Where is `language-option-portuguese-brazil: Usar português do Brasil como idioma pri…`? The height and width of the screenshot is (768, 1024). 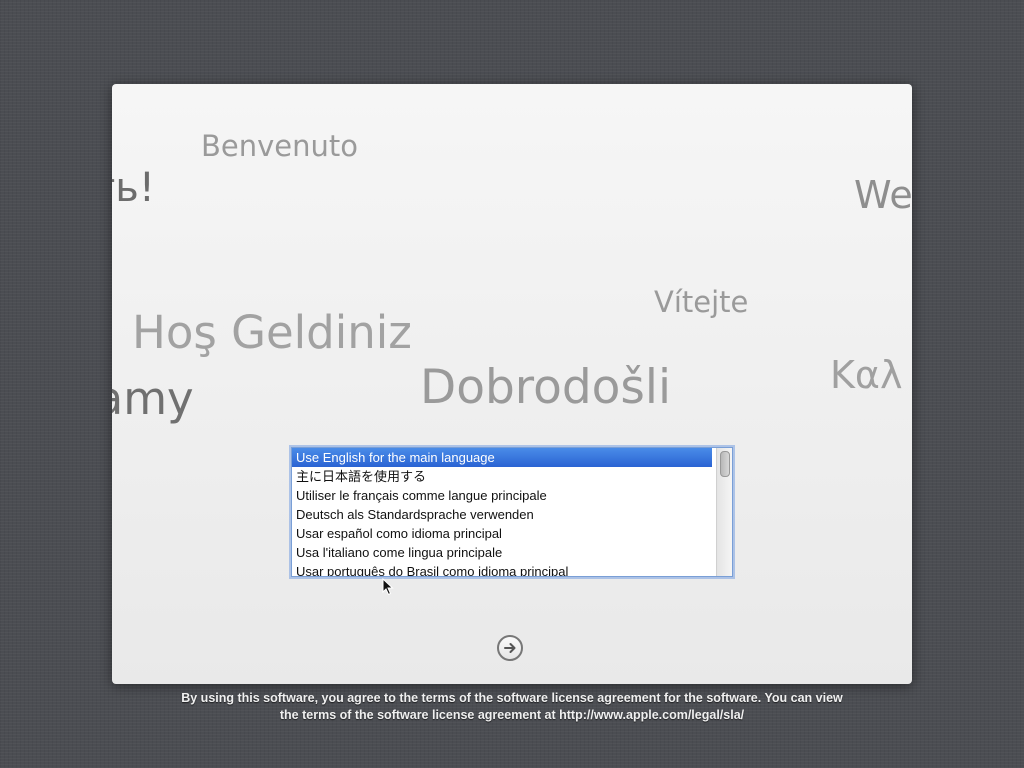 language-option-portuguese-brazil: Usar português do Brasil como idioma pri… is located at coordinates (502, 569).